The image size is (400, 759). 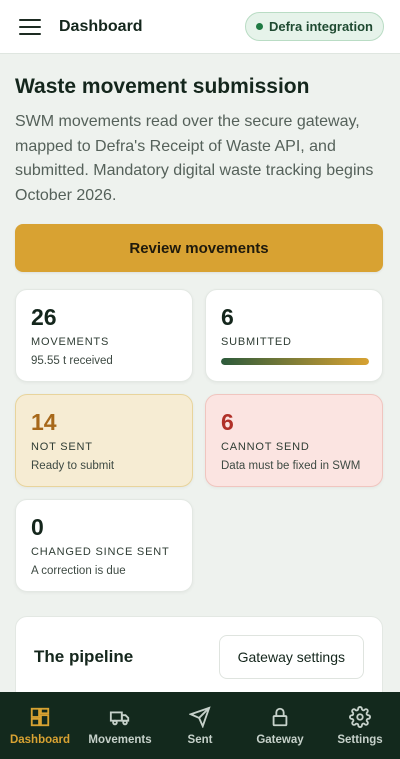 I want to click on nav-item-gateway: Gateway, so click(x=280, y=725).